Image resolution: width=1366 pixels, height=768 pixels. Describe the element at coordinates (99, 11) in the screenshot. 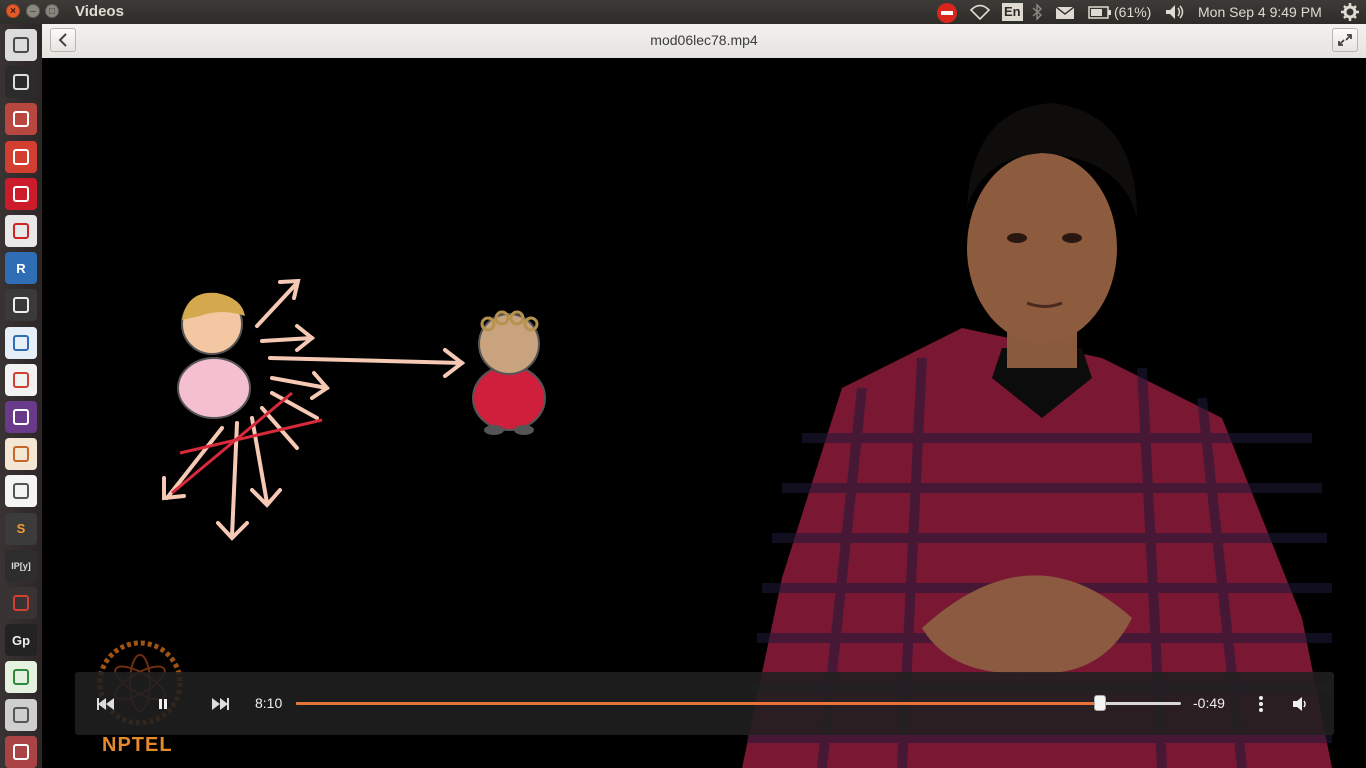

I see `app-title: Videos` at that location.